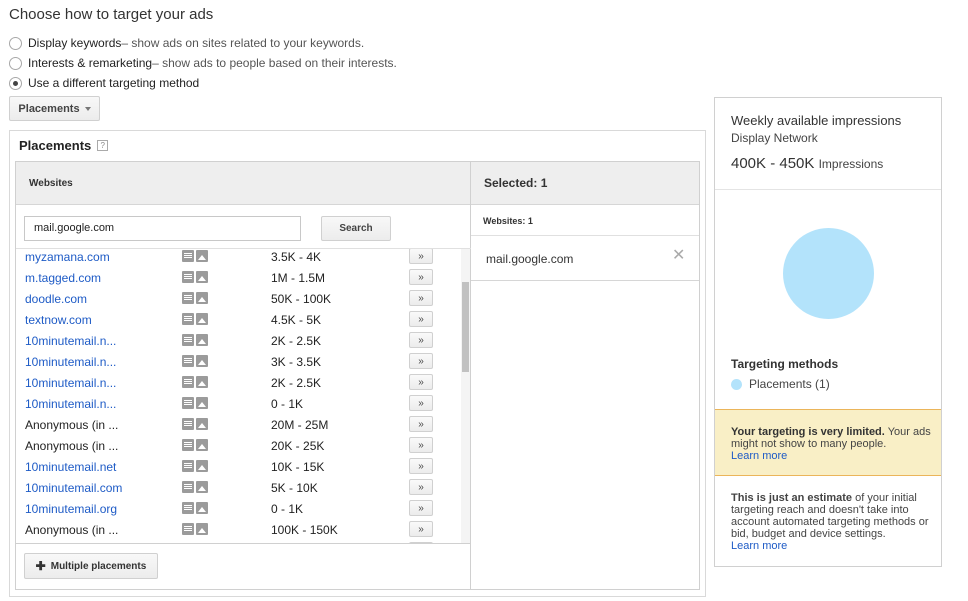 The image size is (968, 601). What do you see at coordinates (300, 425) in the screenshot?
I see `site-impressions: 20M - 25M` at bounding box center [300, 425].